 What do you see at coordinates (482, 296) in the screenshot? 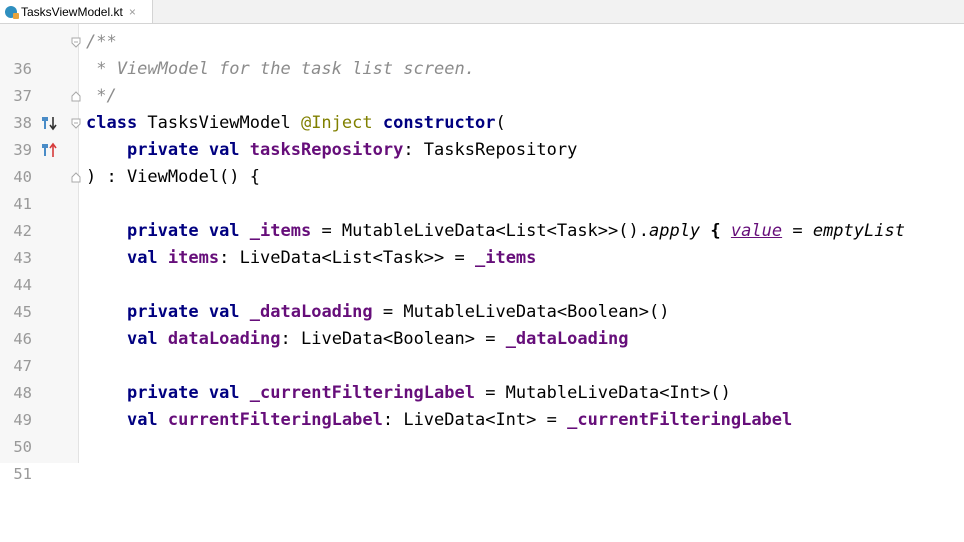
I see `code-line: 45` at bounding box center [482, 296].